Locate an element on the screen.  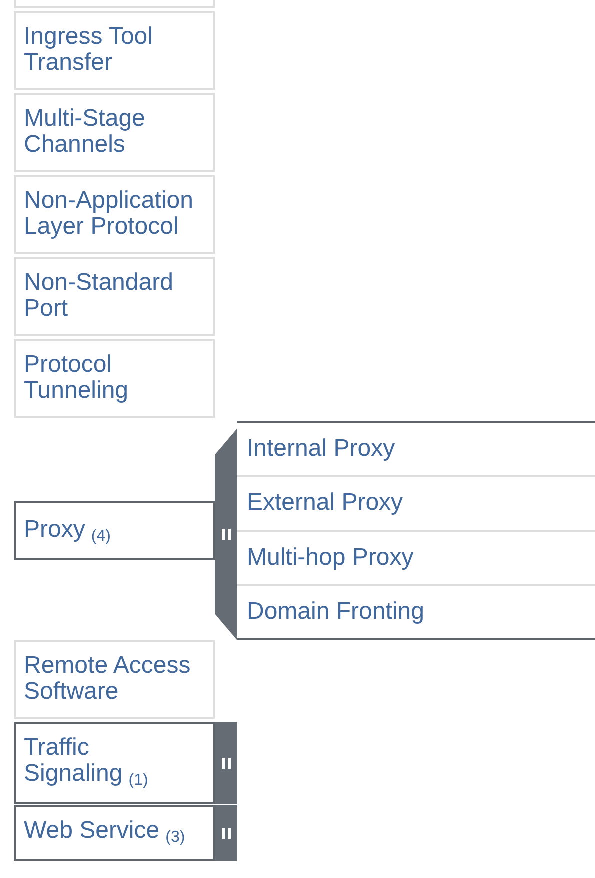
technique-cell: Protocol Tunneling is located at coordinates (114, 378).